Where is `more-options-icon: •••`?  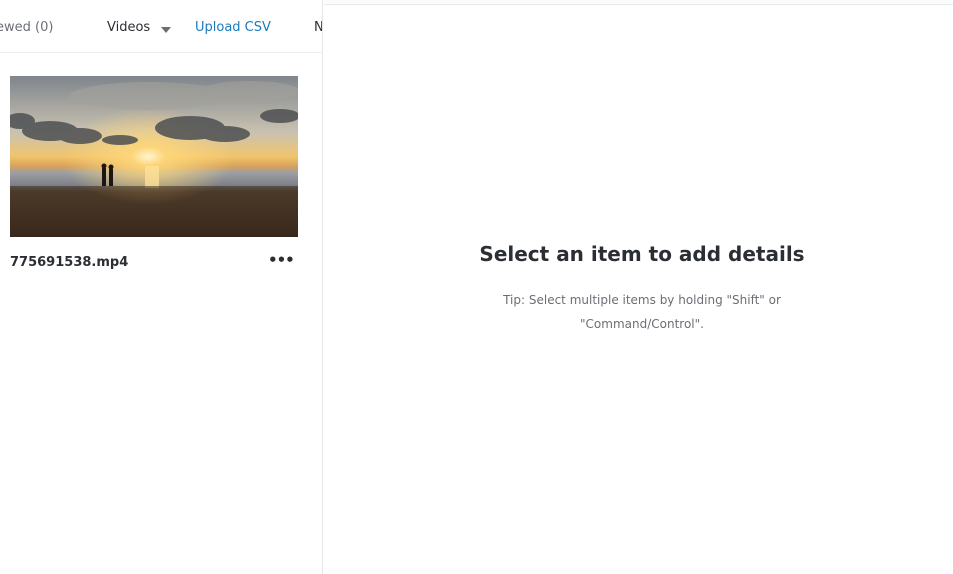 more-options-icon: ••• is located at coordinates (281, 260).